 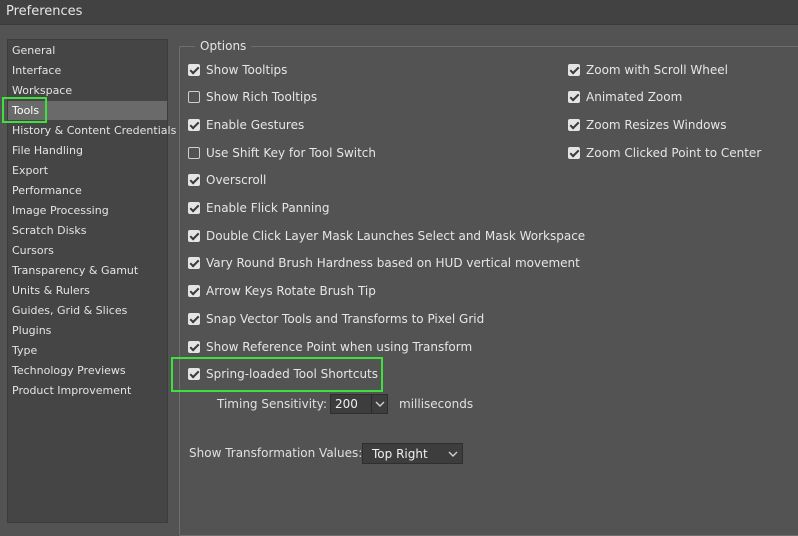 What do you see at coordinates (227, 180) in the screenshot?
I see `overscroll-checkbox: Overscroll` at bounding box center [227, 180].